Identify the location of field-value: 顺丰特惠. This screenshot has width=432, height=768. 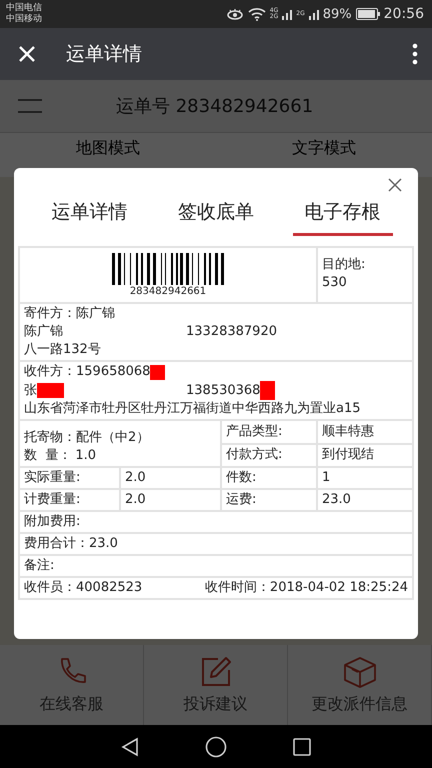
(348, 431).